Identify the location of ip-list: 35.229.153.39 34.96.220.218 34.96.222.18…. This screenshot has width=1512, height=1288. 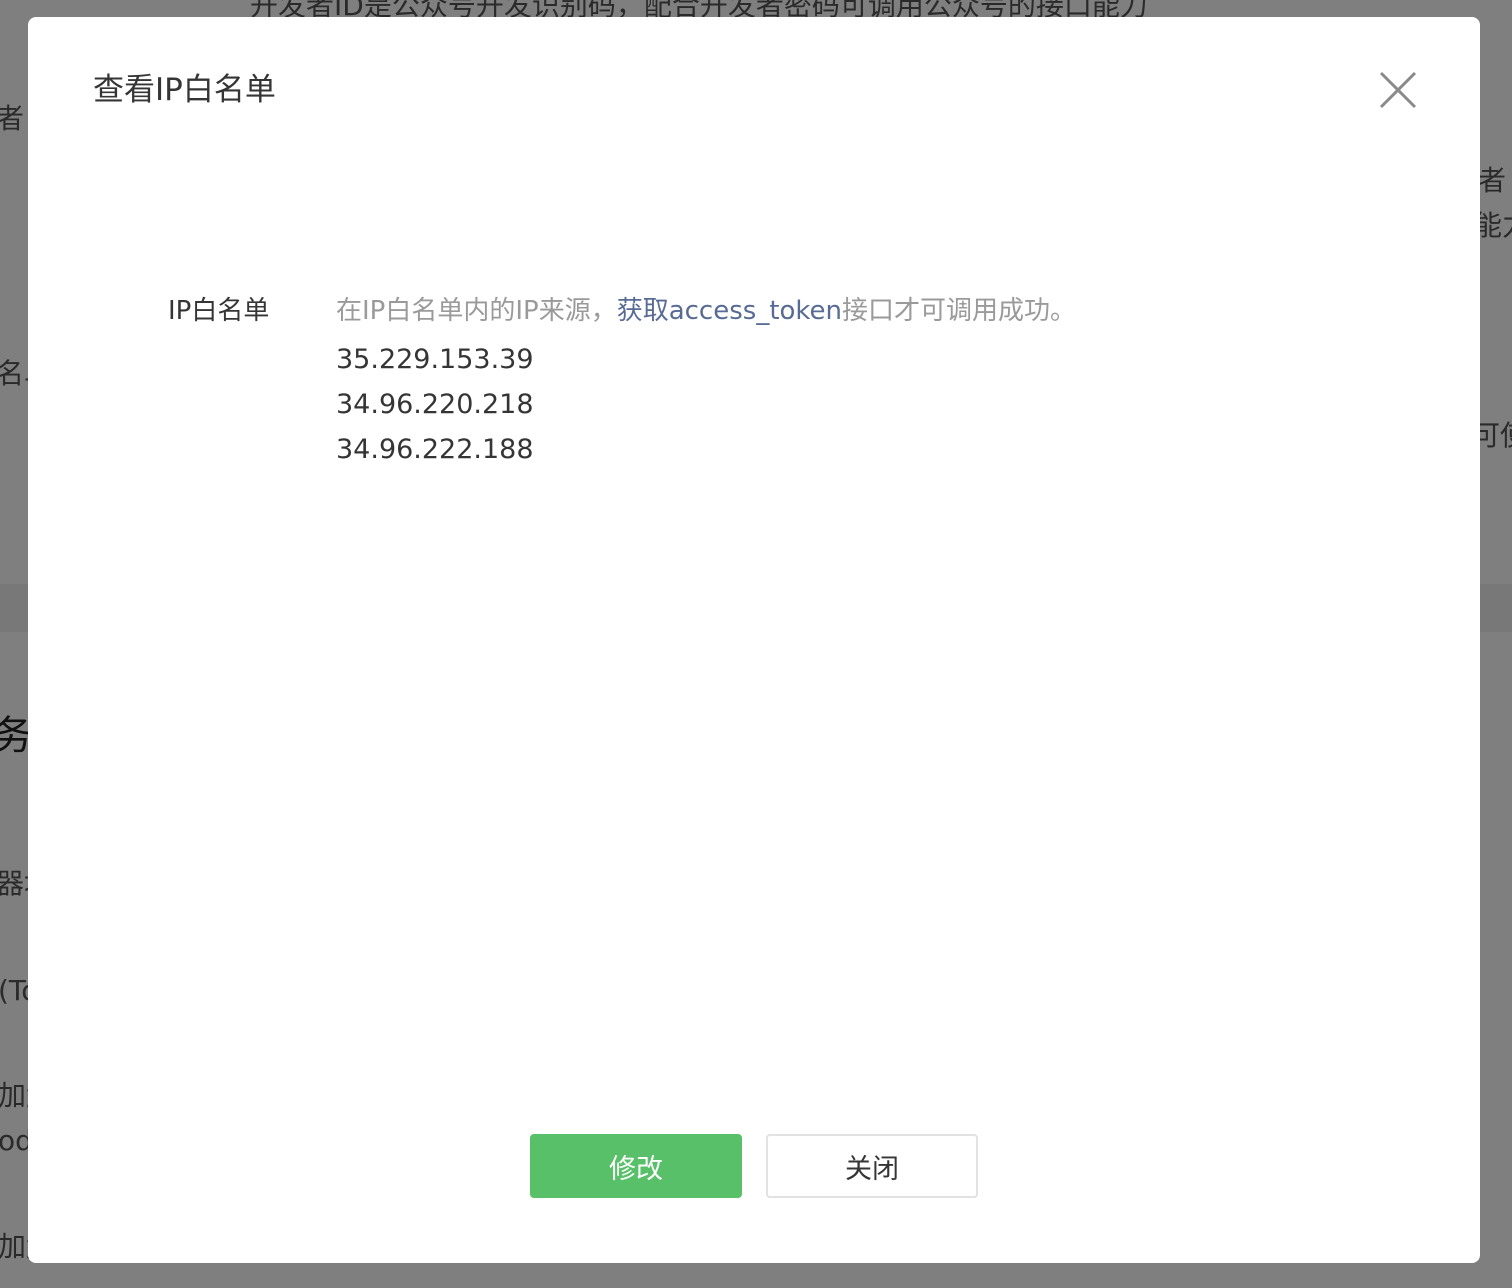
(706, 404).